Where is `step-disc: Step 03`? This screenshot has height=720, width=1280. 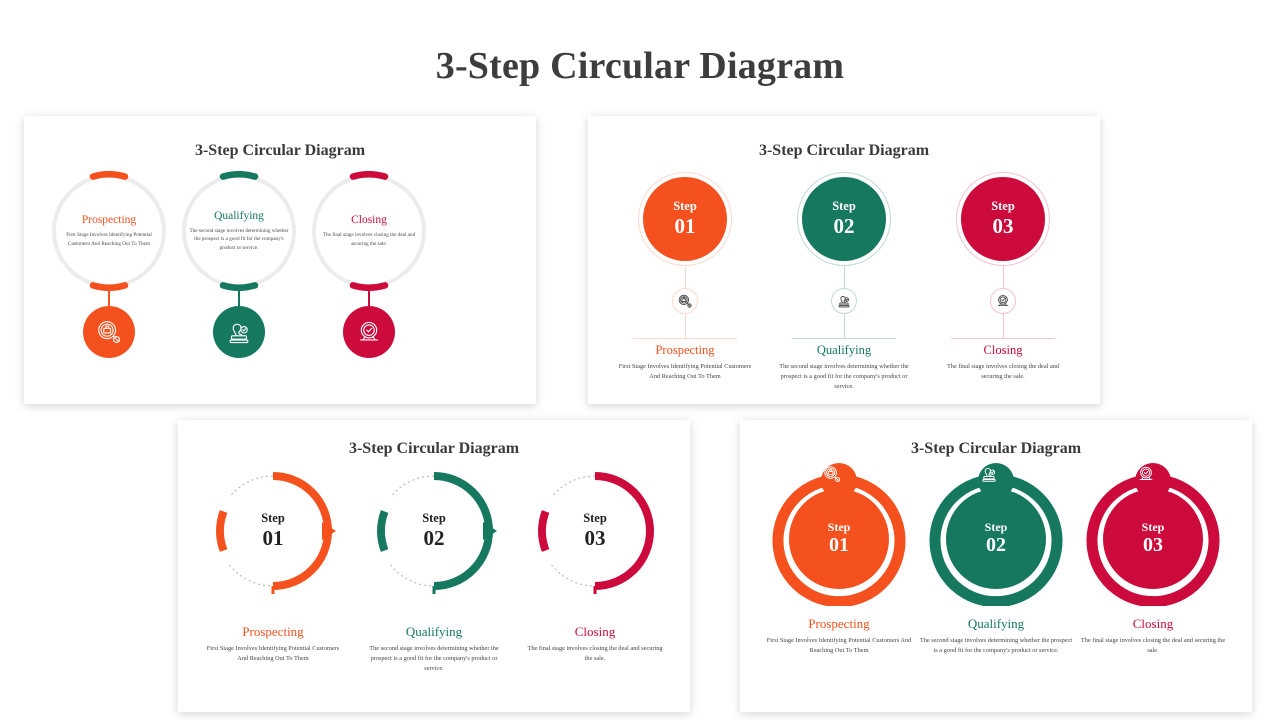 step-disc: Step 03 is located at coordinates (1003, 219).